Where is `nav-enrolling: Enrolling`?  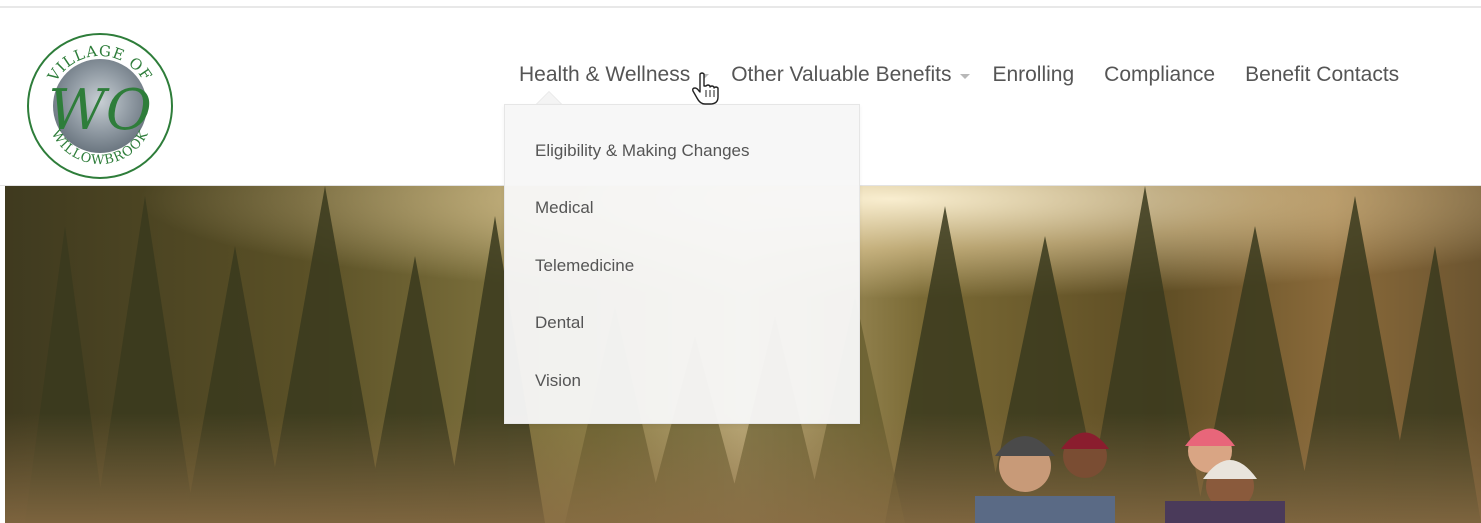
nav-enrolling: Enrolling is located at coordinates (1033, 75).